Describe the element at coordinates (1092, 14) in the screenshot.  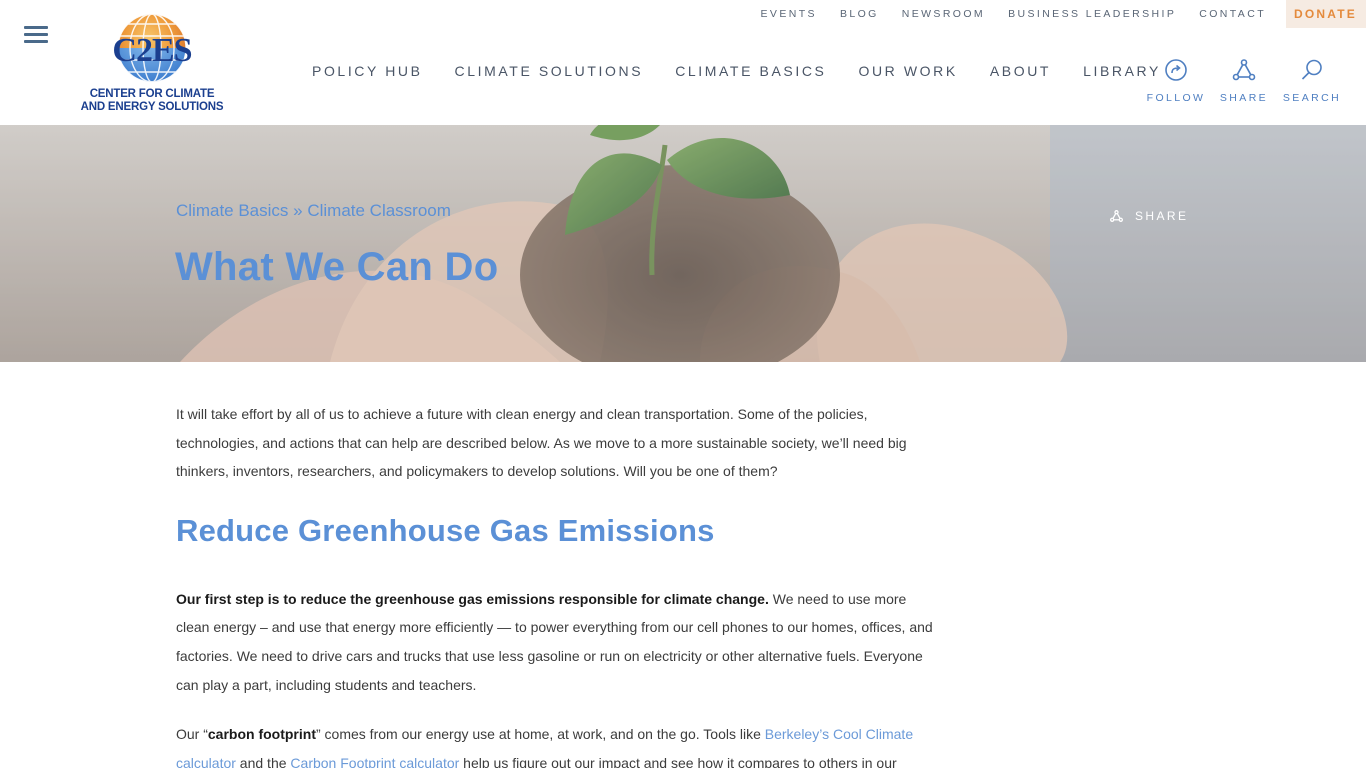
I see `top-link-business-leadership: BUSINESS LEADERSHIP` at that location.